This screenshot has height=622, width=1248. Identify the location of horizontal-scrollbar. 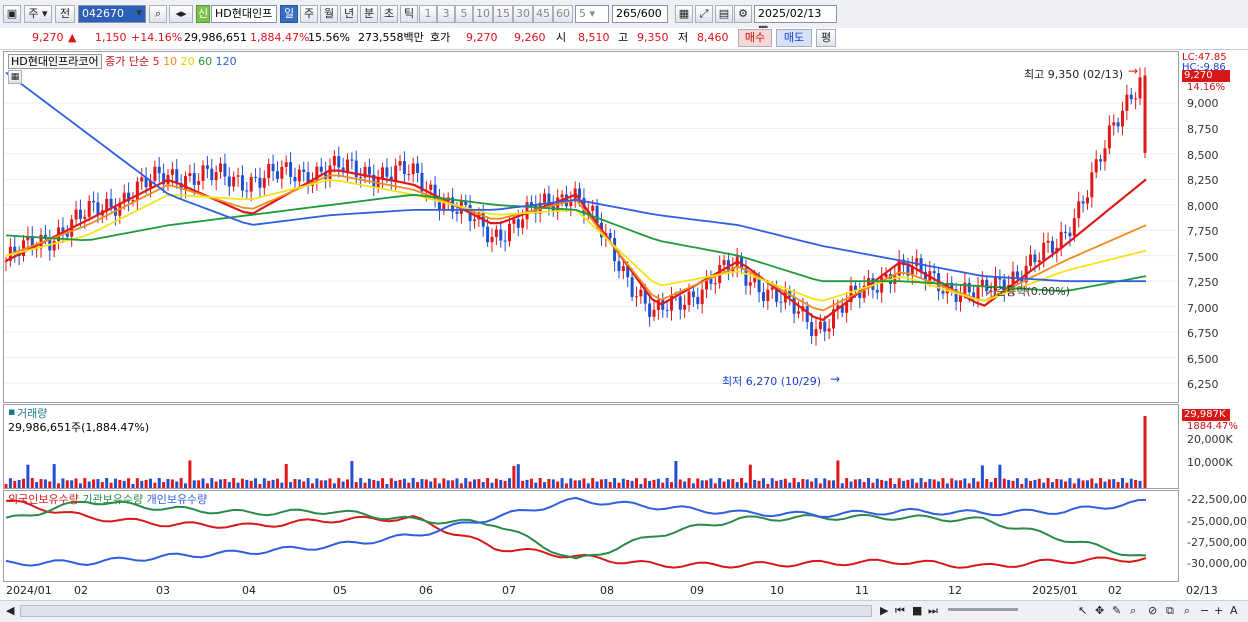
(446, 611).